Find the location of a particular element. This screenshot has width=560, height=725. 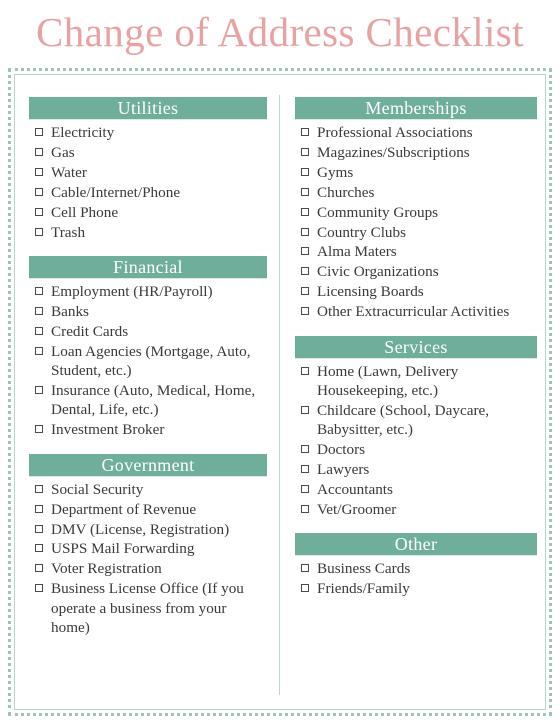

checklist-item: Licensing Boards is located at coordinates (419, 291).